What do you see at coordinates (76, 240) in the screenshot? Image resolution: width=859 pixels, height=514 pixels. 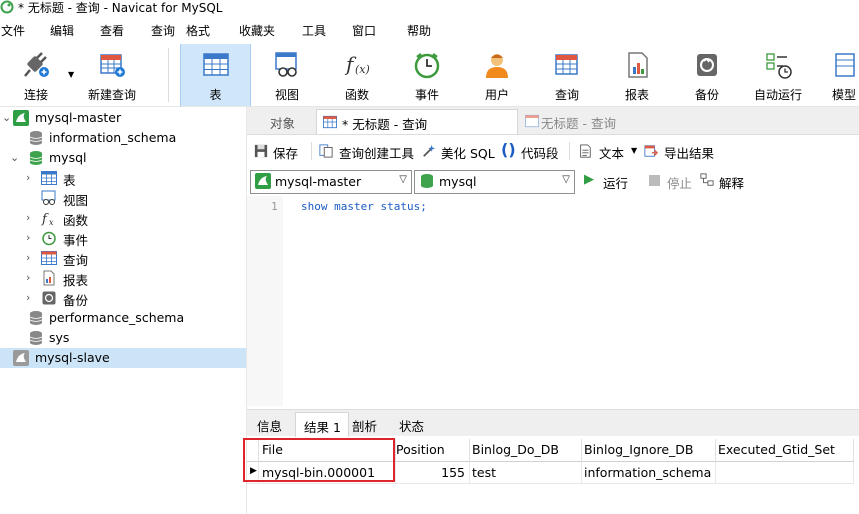 I see `tree-label: 事件` at bounding box center [76, 240].